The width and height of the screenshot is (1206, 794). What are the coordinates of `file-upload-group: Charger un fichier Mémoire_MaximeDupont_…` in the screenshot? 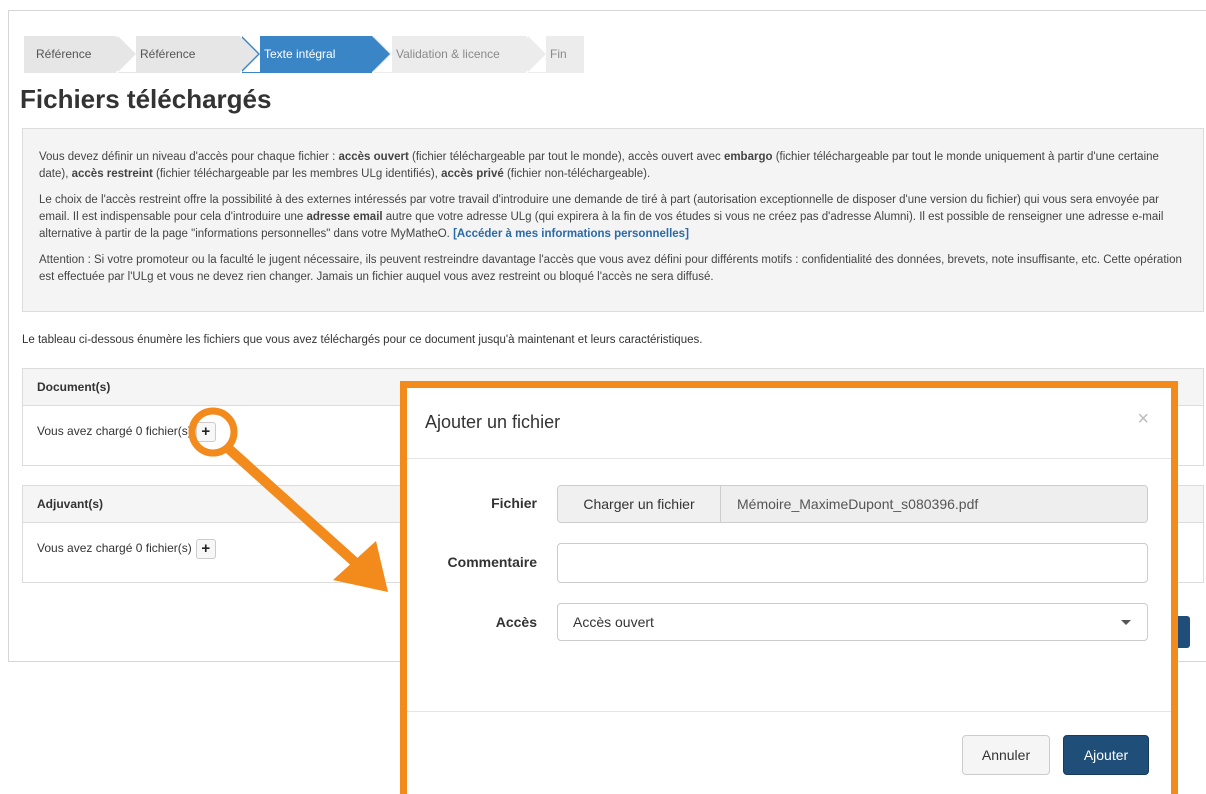 It's located at (852, 504).